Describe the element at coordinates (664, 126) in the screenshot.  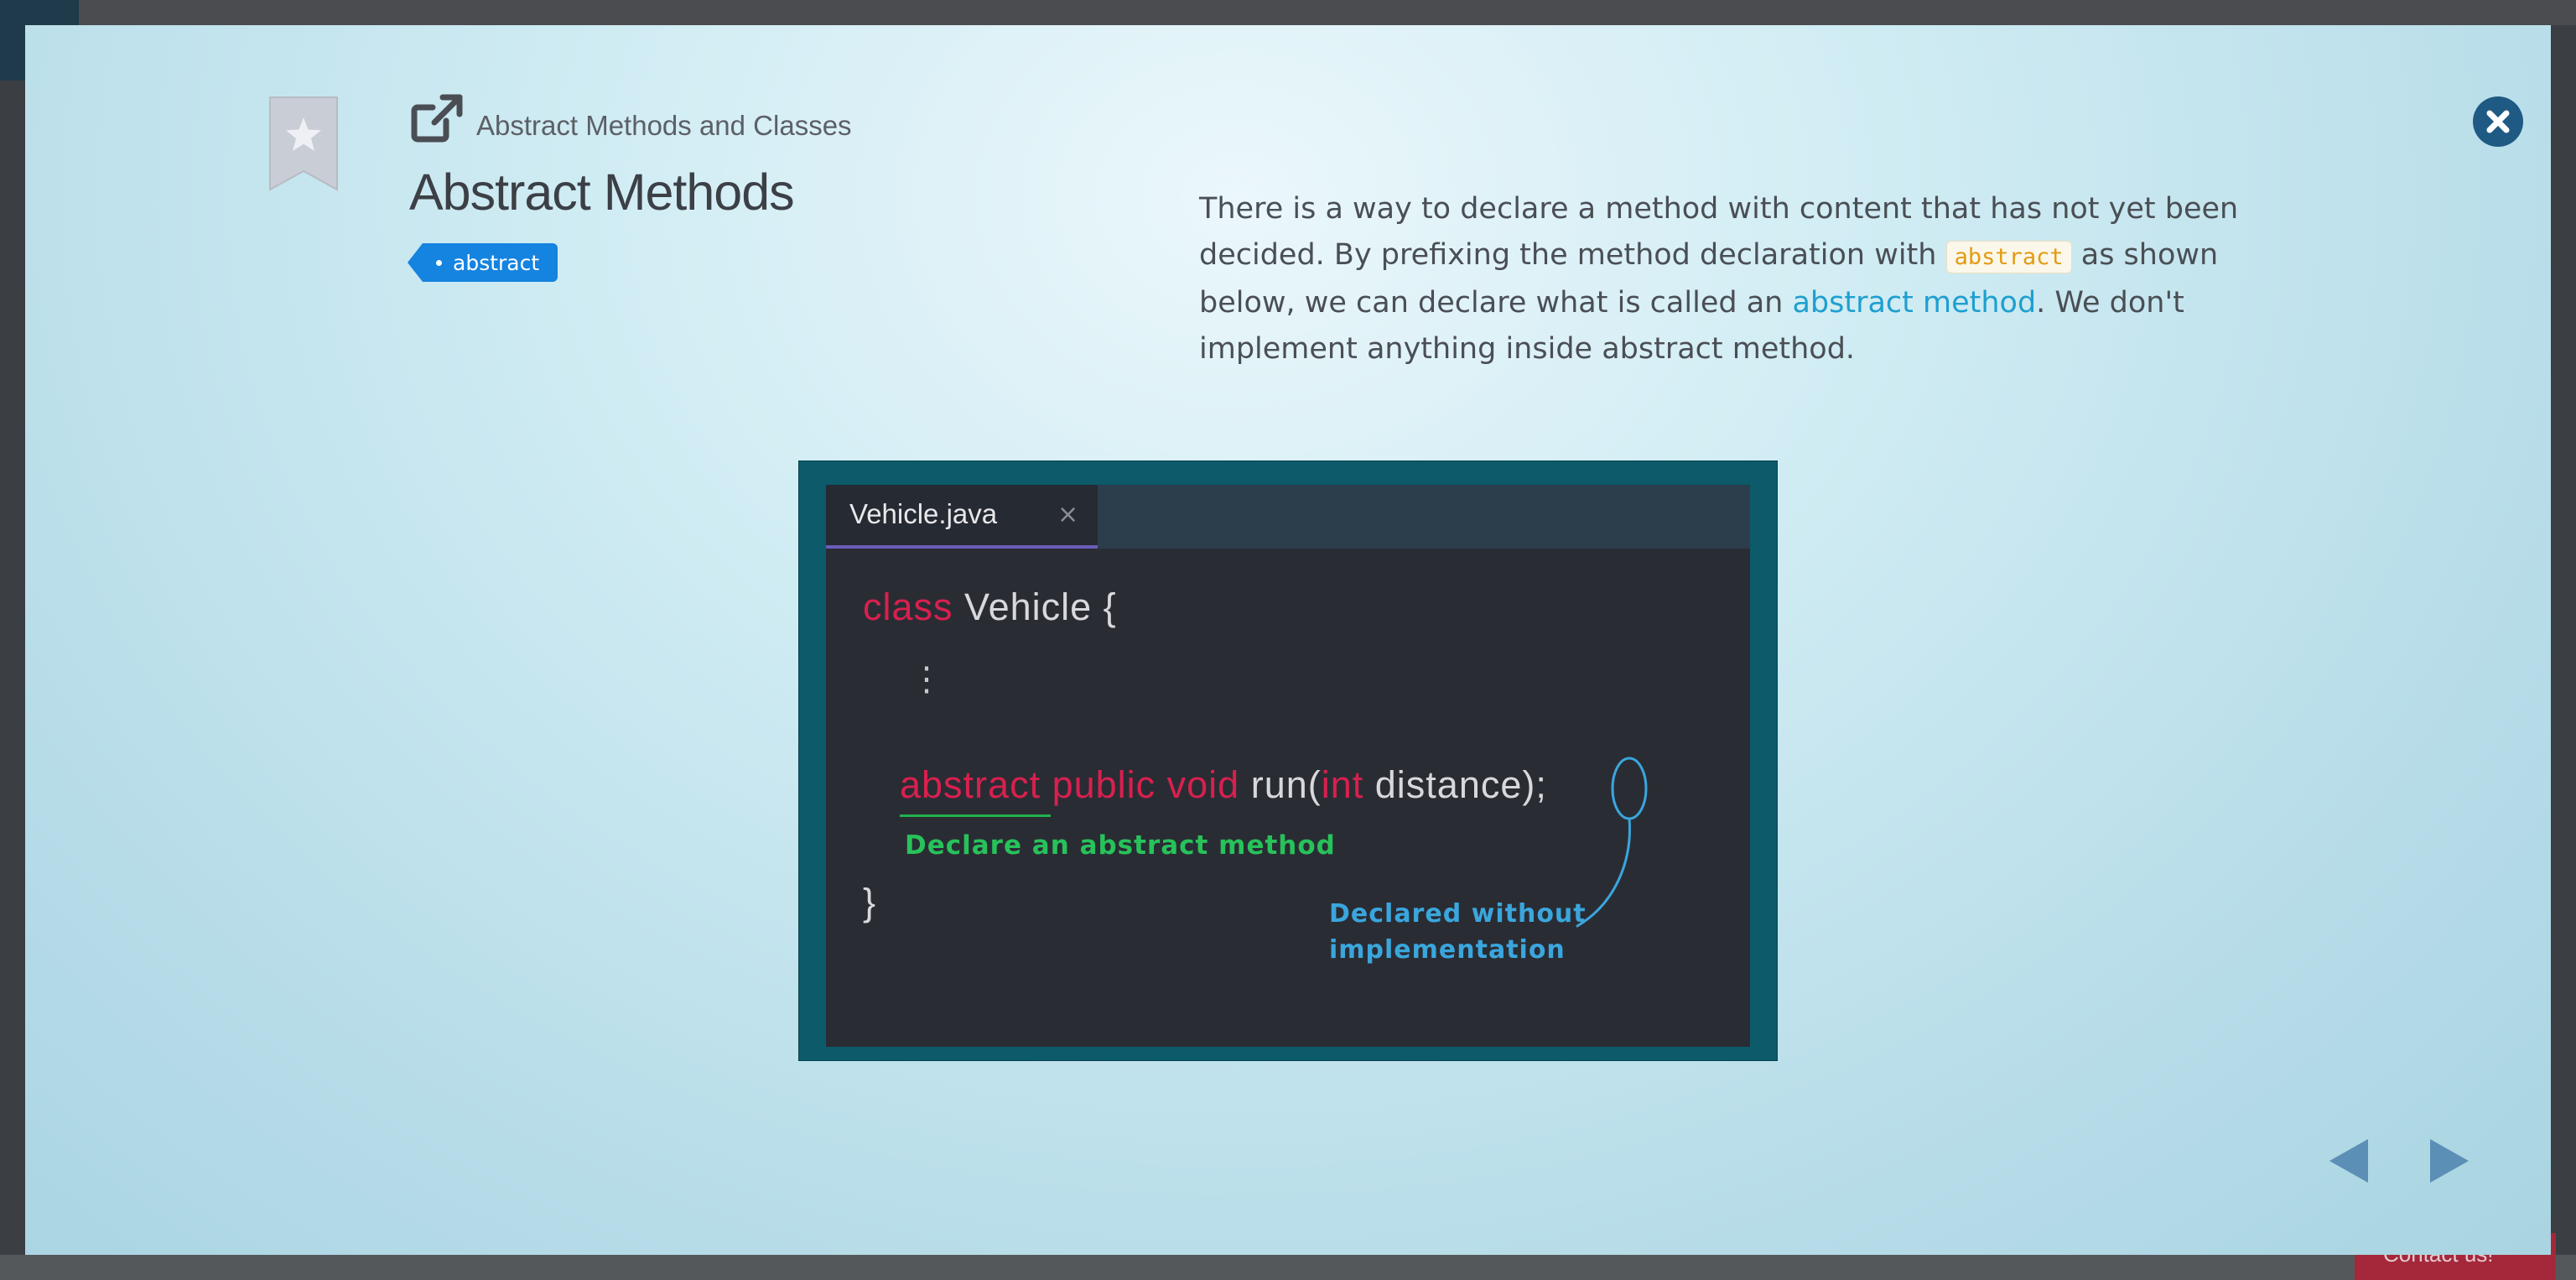
I see `breadcrumb: Abstract Methods and Classes` at that location.